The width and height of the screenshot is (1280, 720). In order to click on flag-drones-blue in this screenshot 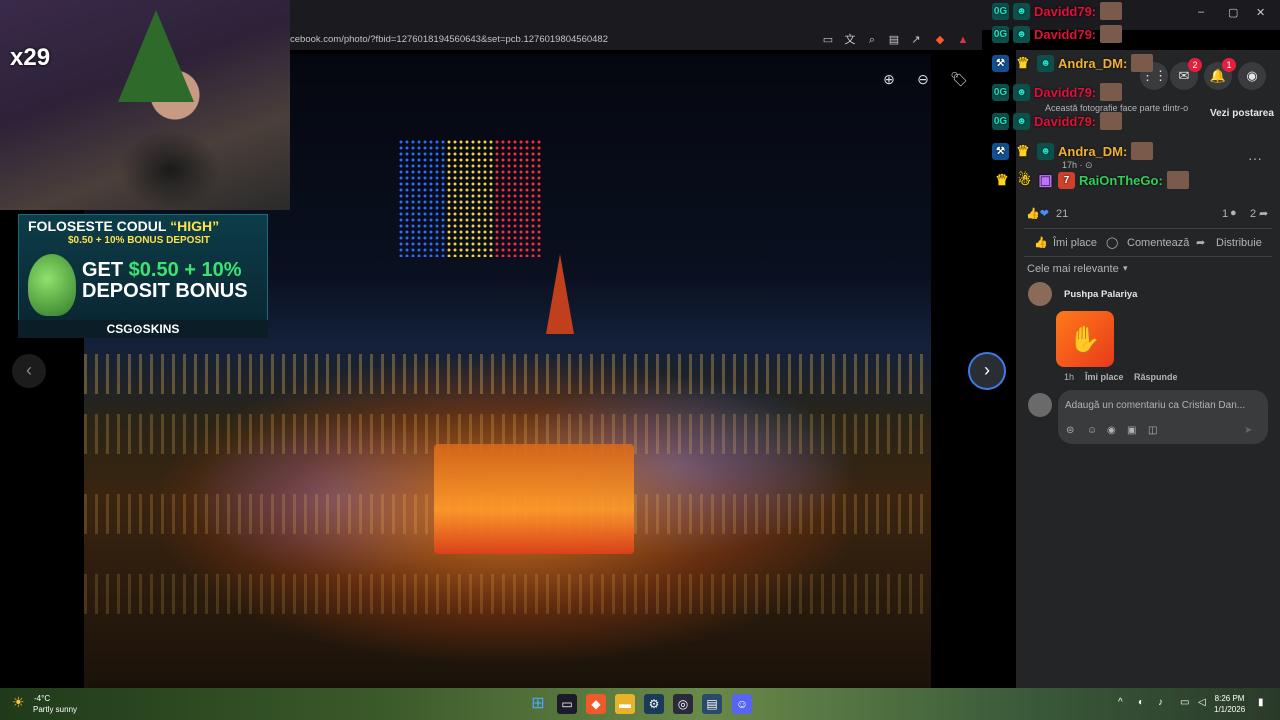, I will do `click(422, 198)`.